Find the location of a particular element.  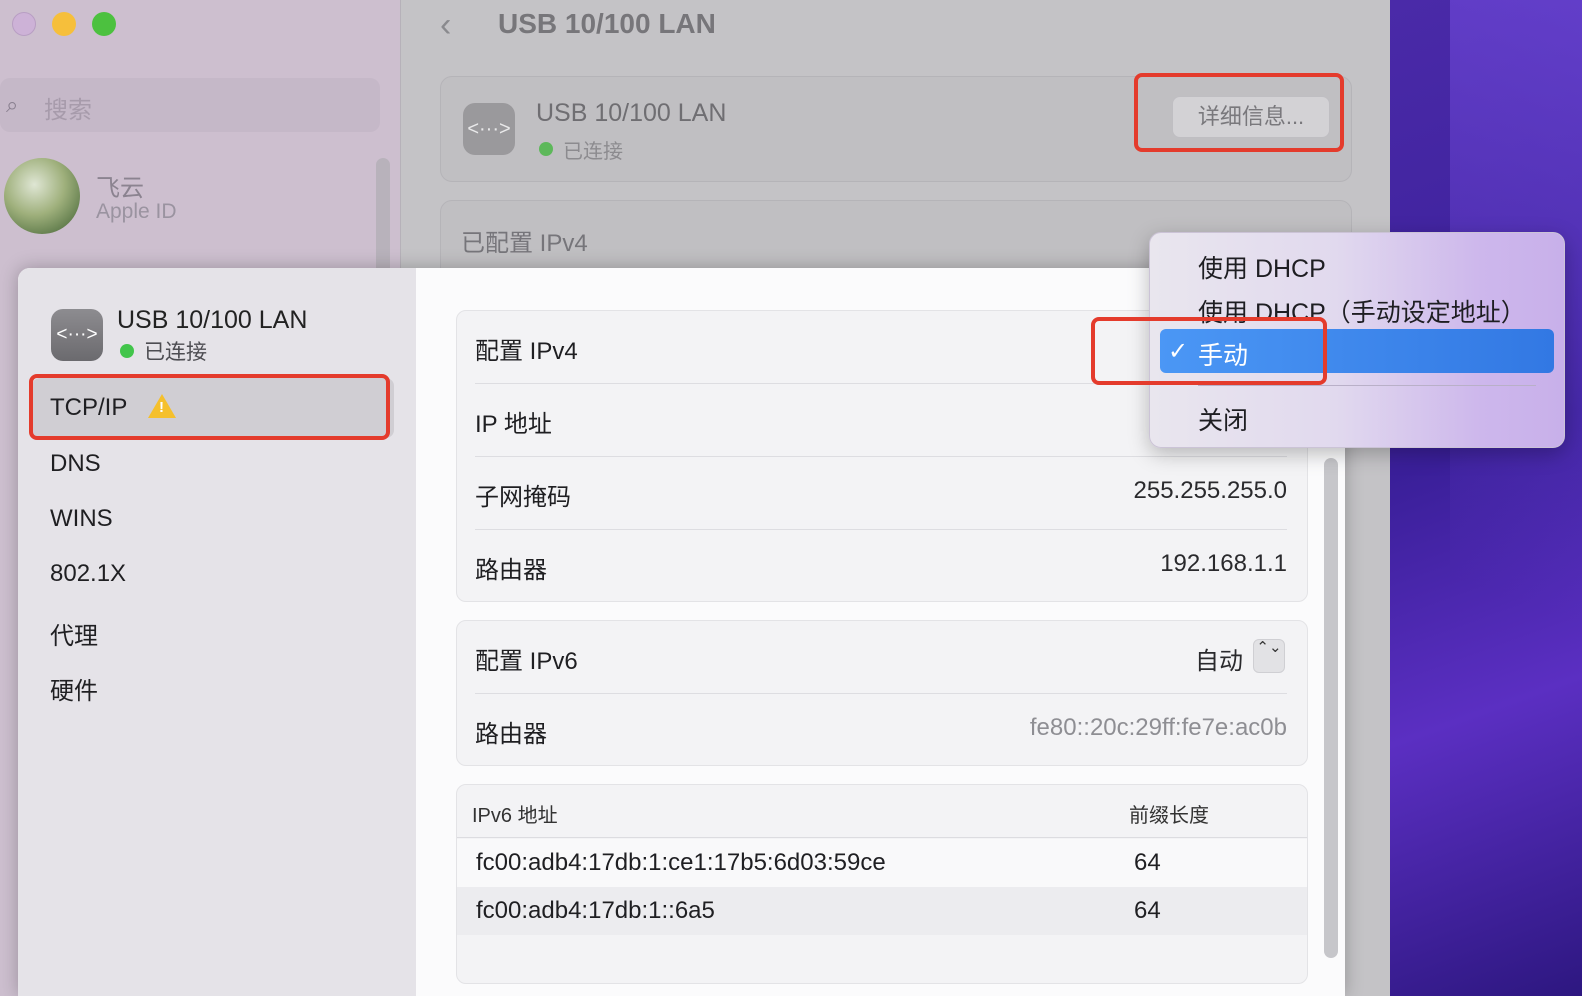

sidebar-search-input: ⌕ 搜索 is located at coordinates (190, 105).